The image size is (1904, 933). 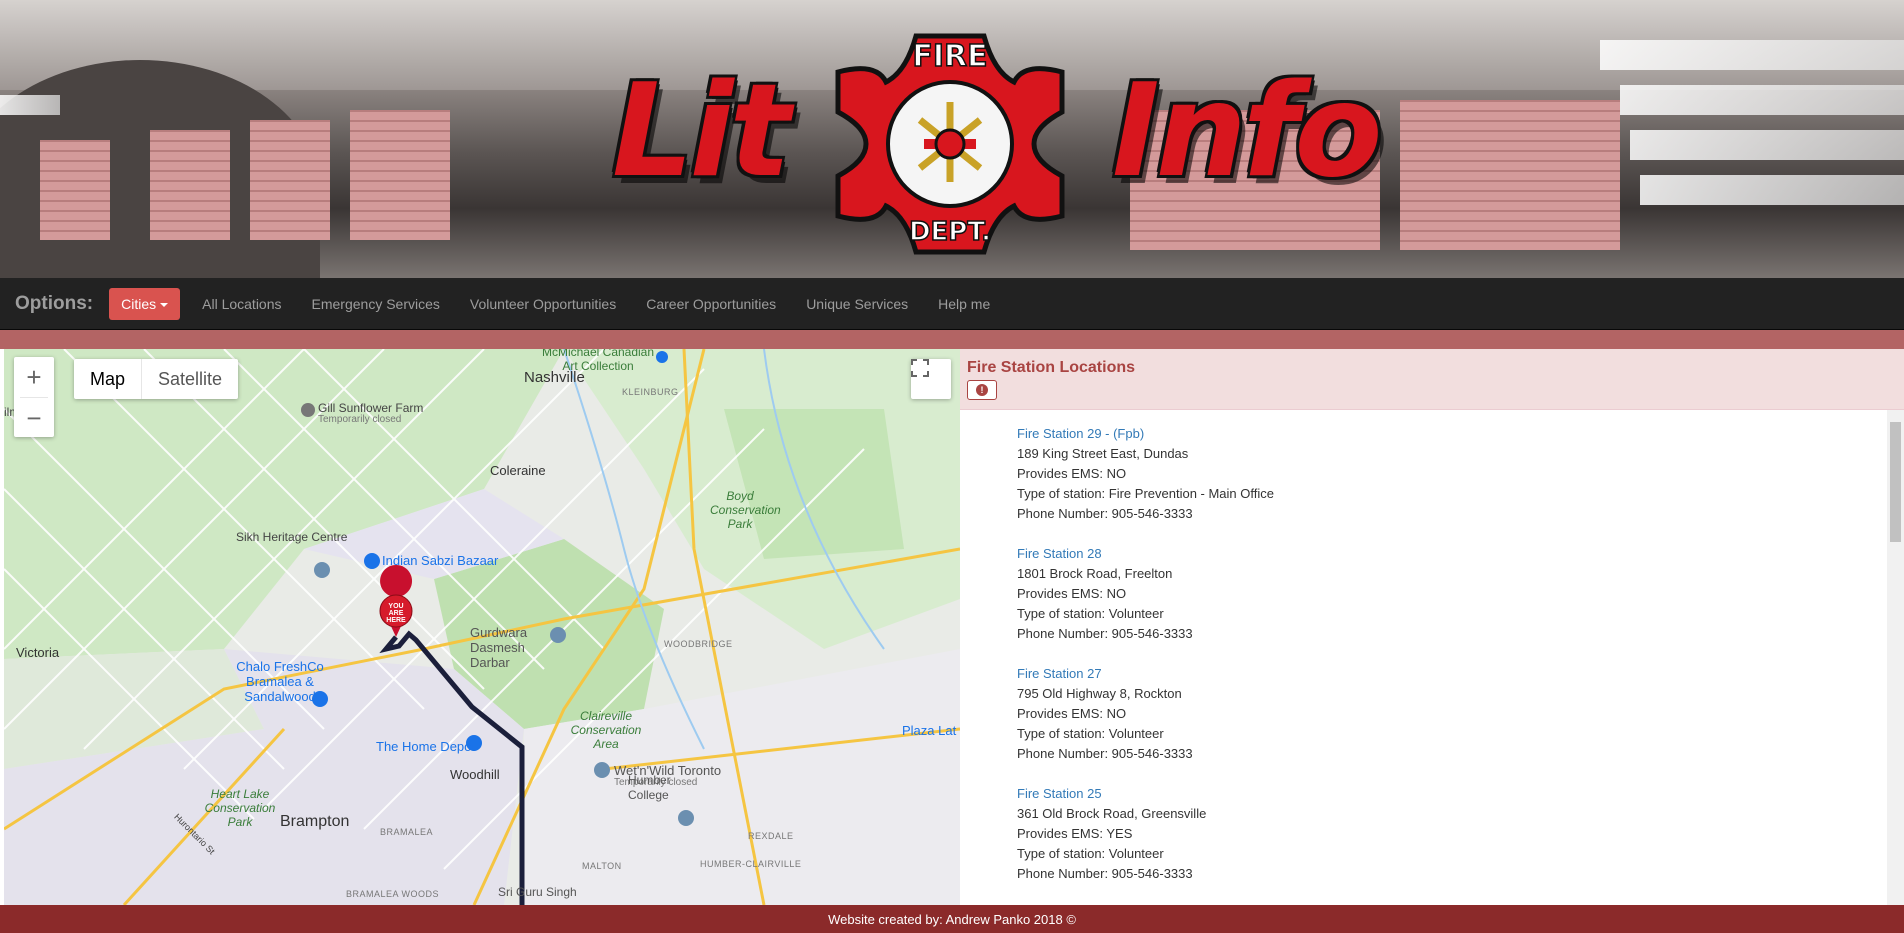 I want to click on caret-down-icon, so click(x=164, y=304).